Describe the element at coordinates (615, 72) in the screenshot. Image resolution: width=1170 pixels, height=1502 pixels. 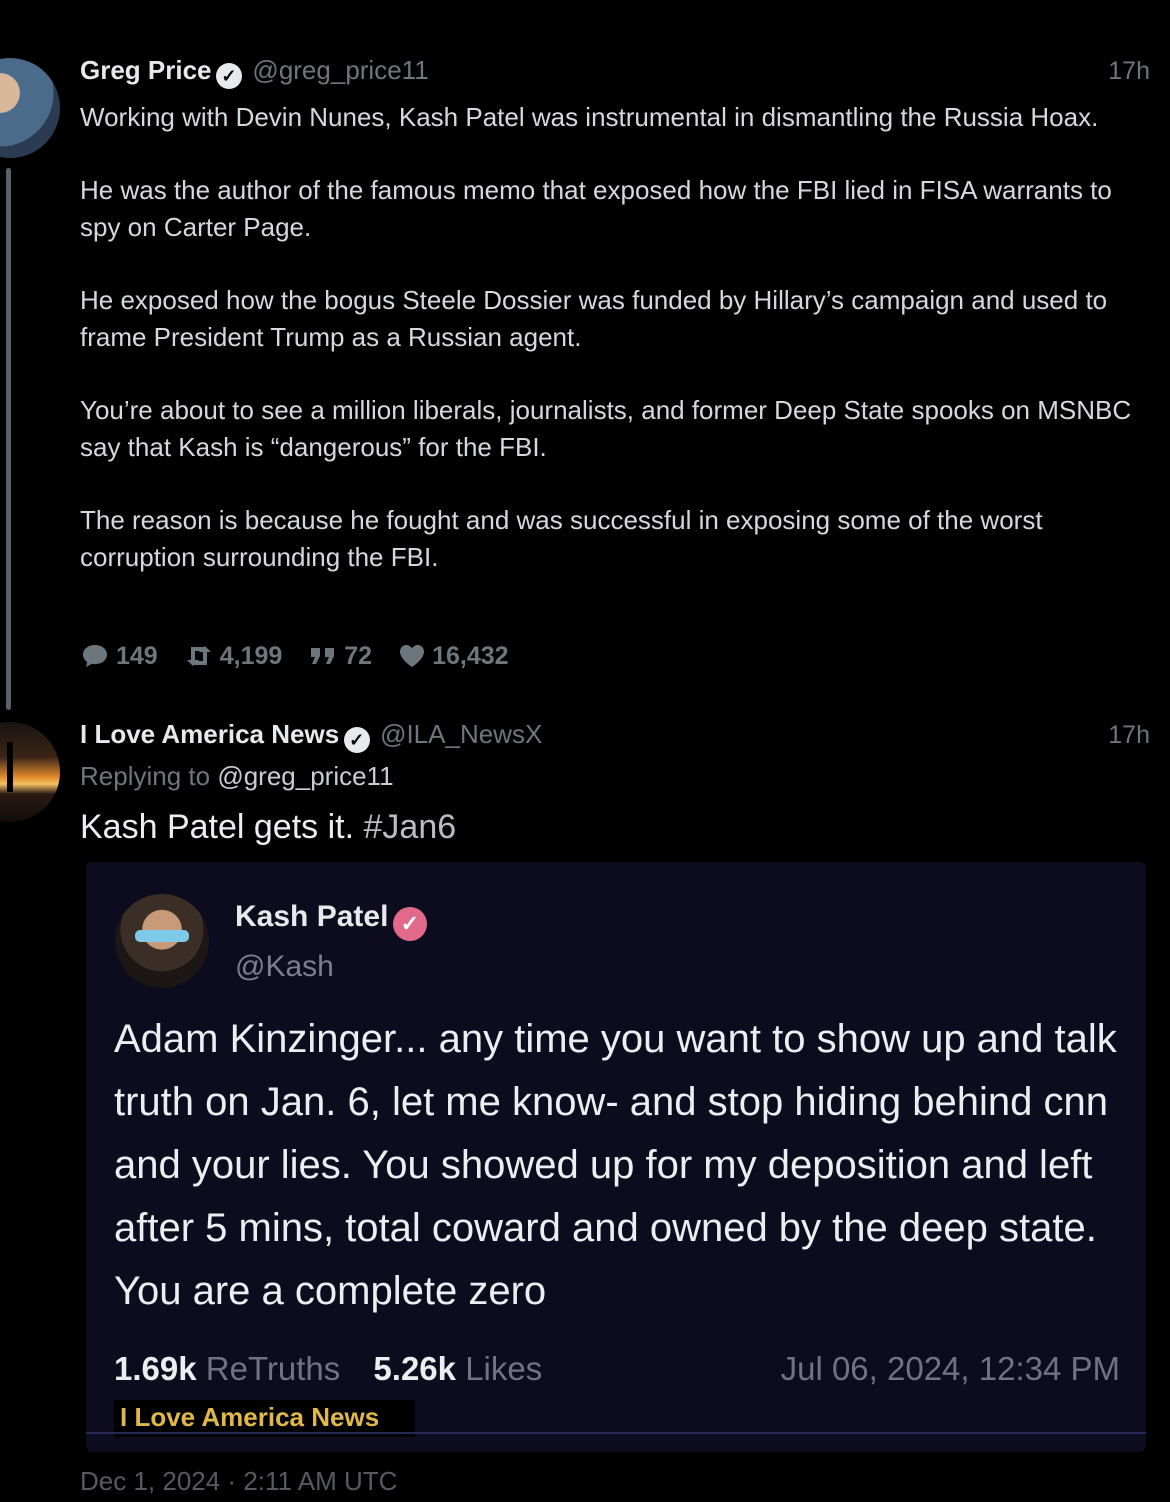
I see `tweet1-header: Greg Price ✓ @greg_price11 17h` at that location.